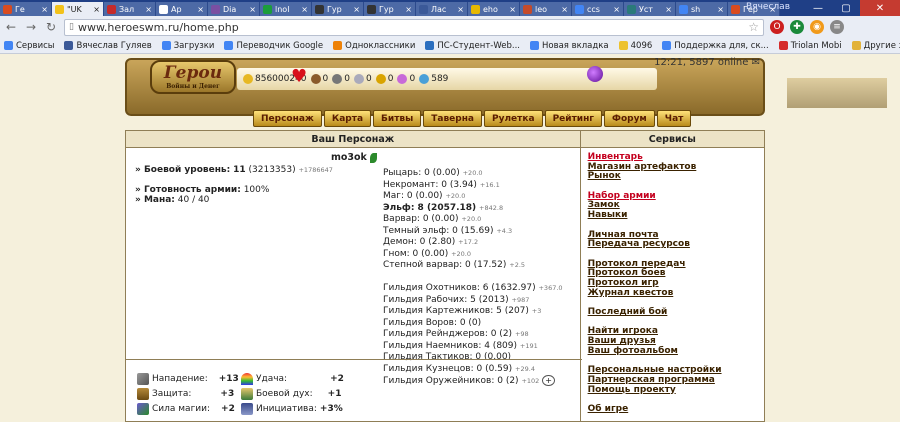  I want to click on sulfur-icon, so click(380, 79).